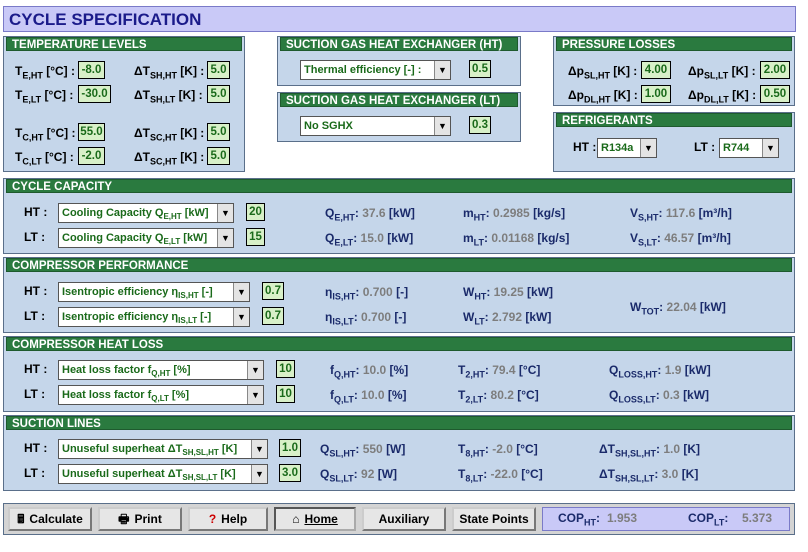 The width and height of the screenshot is (808, 552). What do you see at coordinates (617, 148) in the screenshot?
I see `refrigerant-ht-value: R134a` at bounding box center [617, 148].